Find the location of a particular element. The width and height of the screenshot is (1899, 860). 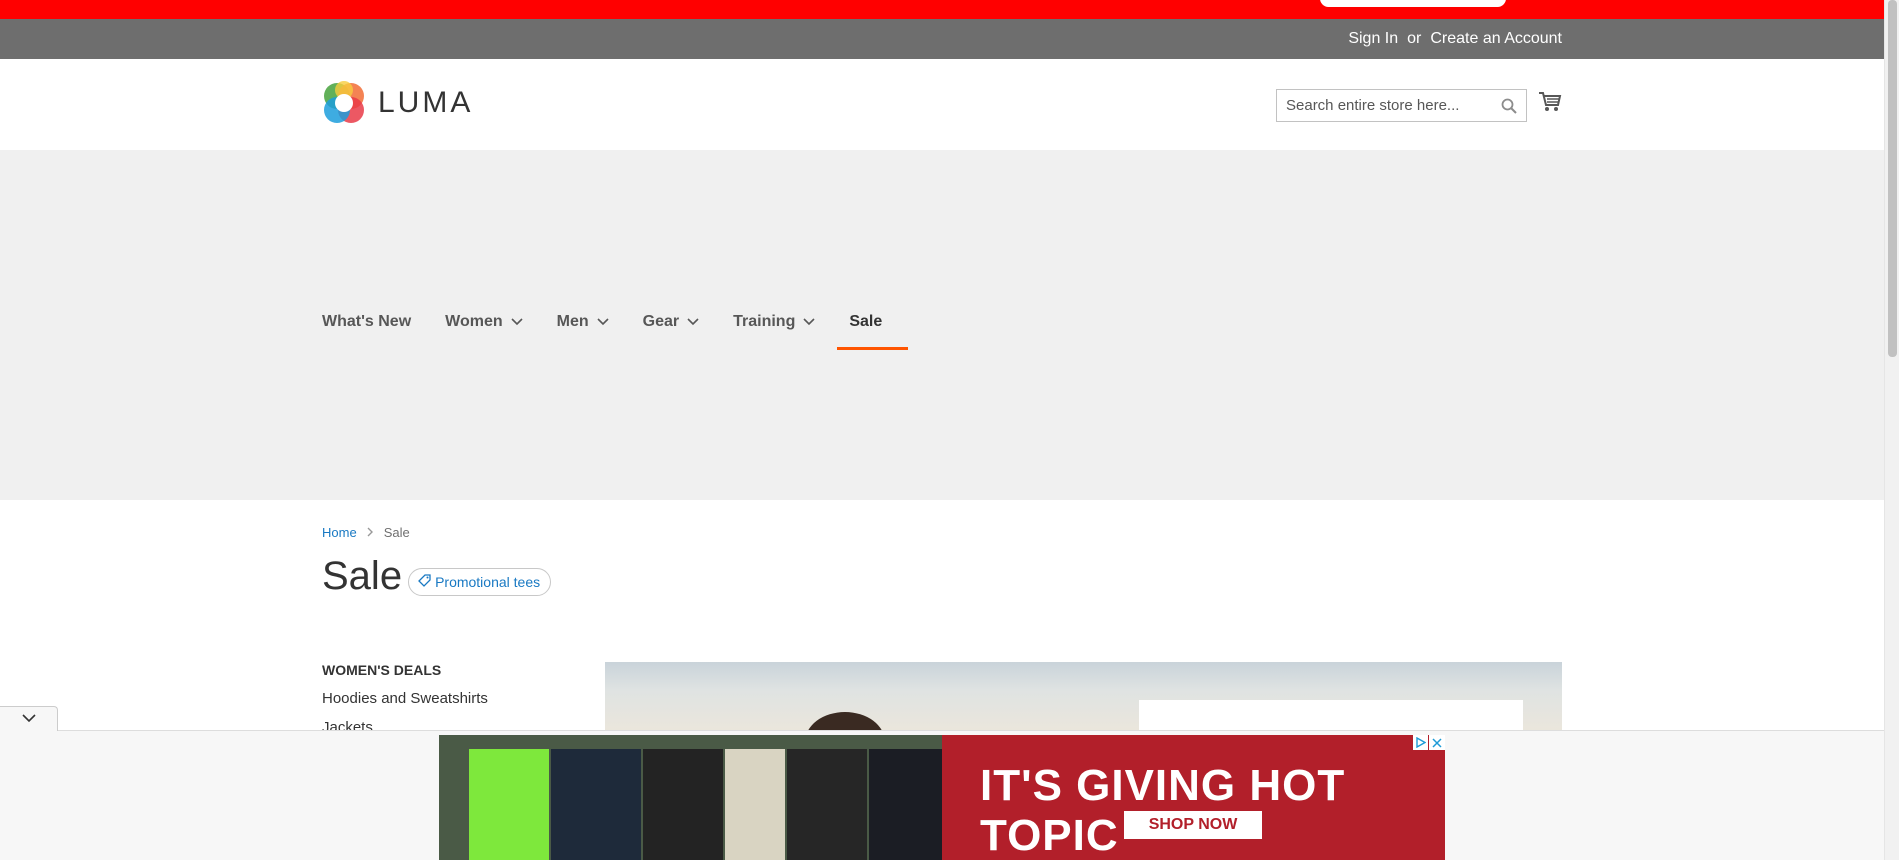

luma-logo: LUMA is located at coordinates (397, 103).